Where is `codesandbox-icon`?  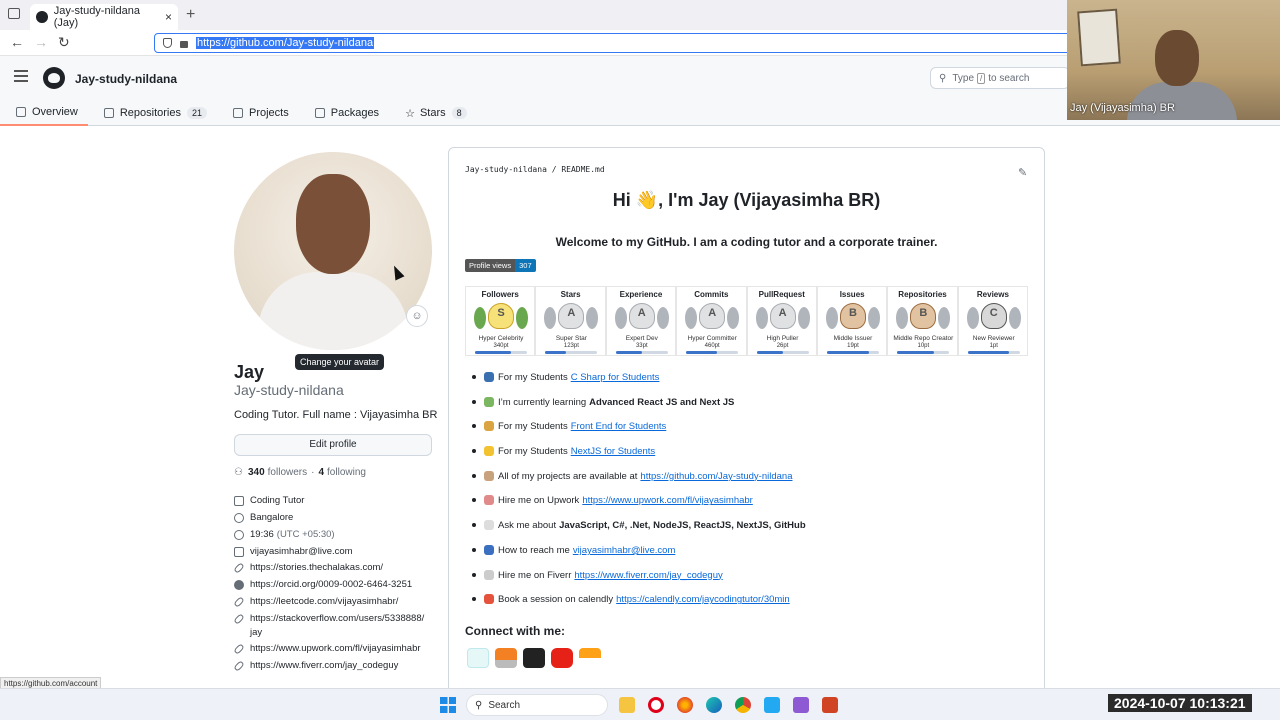 codesandbox-icon is located at coordinates (534, 658).